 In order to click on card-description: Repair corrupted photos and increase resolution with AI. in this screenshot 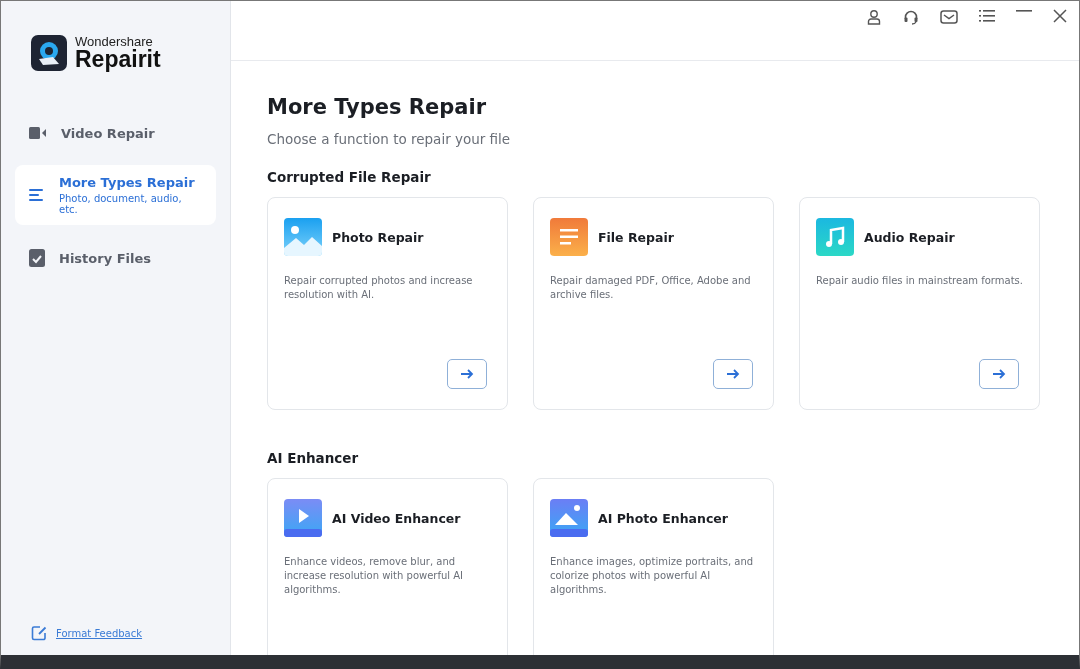, I will do `click(379, 288)`.